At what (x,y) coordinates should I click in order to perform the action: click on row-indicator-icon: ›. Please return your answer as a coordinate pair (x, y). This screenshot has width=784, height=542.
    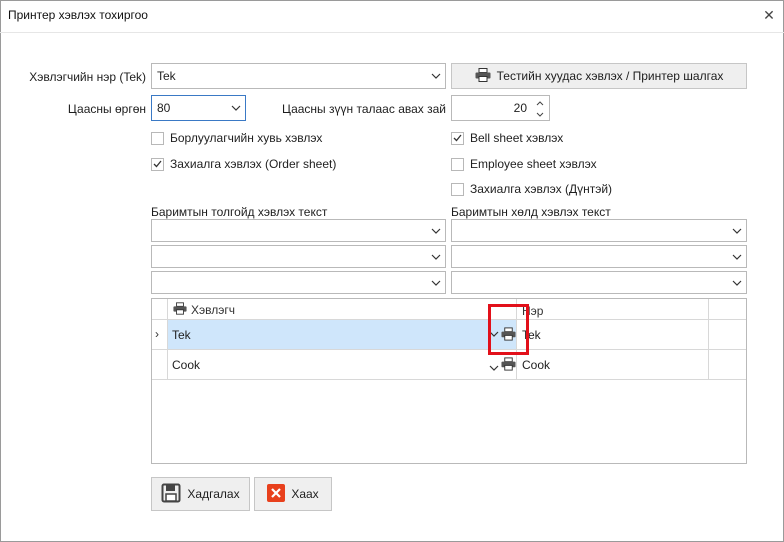
    Looking at the image, I should click on (157, 334).